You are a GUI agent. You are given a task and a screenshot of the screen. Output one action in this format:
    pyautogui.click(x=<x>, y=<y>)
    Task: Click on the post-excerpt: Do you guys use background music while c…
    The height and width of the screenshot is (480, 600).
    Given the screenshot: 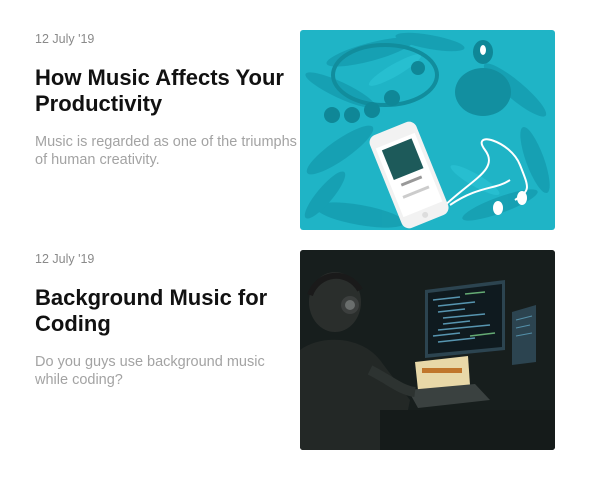 What is the action you would take?
    pyautogui.click(x=150, y=371)
    